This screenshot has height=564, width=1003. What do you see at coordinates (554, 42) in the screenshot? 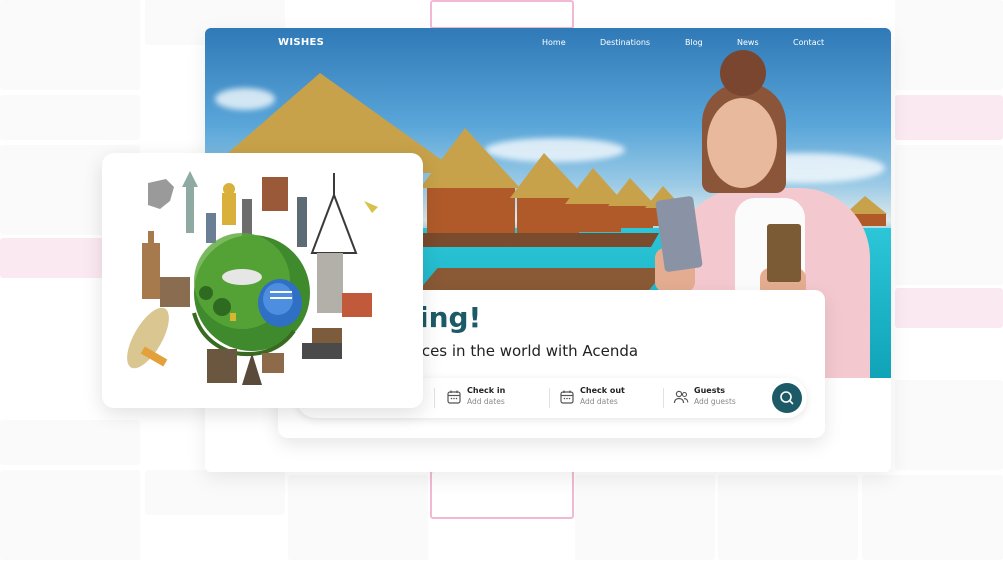
I see `nav-home: Home` at bounding box center [554, 42].